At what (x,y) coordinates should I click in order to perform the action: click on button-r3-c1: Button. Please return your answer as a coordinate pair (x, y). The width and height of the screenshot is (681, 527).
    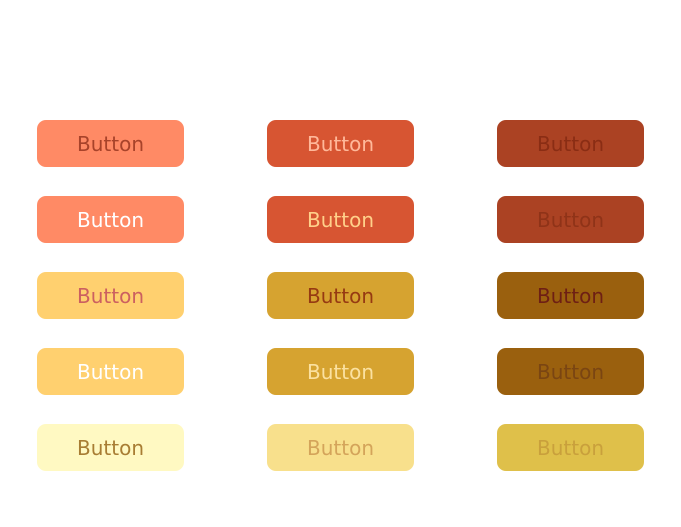
    Looking at the image, I should click on (110, 295).